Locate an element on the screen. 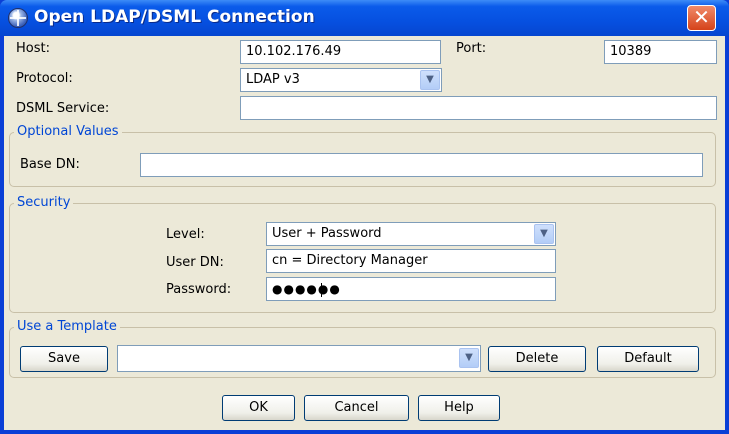 This screenshot has height=434, width=729. template-title: Use a Template is located at coordinates (67, 326).